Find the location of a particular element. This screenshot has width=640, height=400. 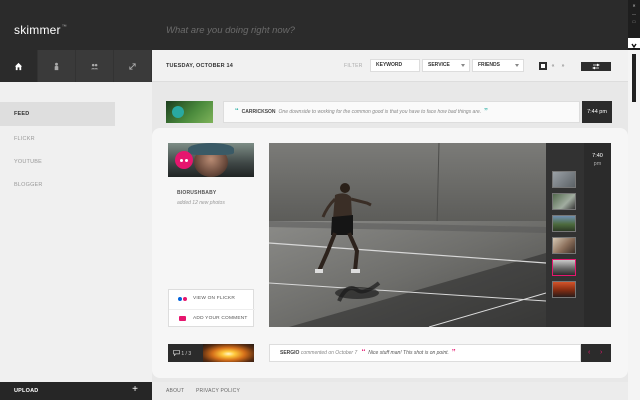

sunset-thumbnail is located at coordinates (228, 353).